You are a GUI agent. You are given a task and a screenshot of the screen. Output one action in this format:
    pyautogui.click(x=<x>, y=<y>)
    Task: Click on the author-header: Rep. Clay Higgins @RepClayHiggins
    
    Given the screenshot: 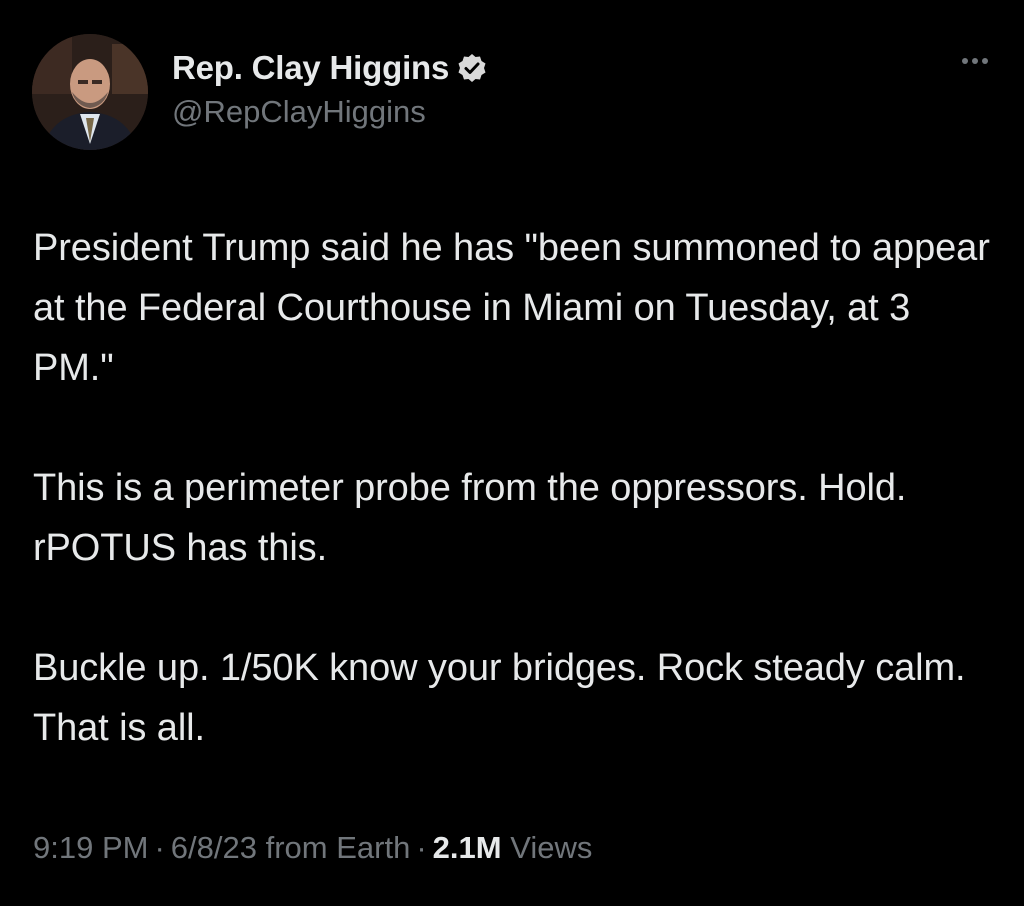 What is the action you would take?
    pyautogui.click(x=329, y=88)
    